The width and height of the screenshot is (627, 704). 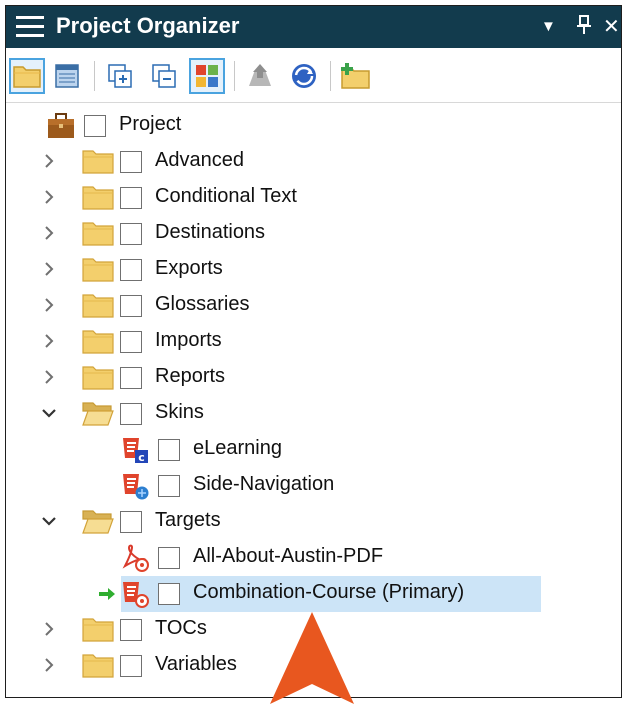 I want to click on tree-node-advanced: Advanced, so click(x=313, y=162).